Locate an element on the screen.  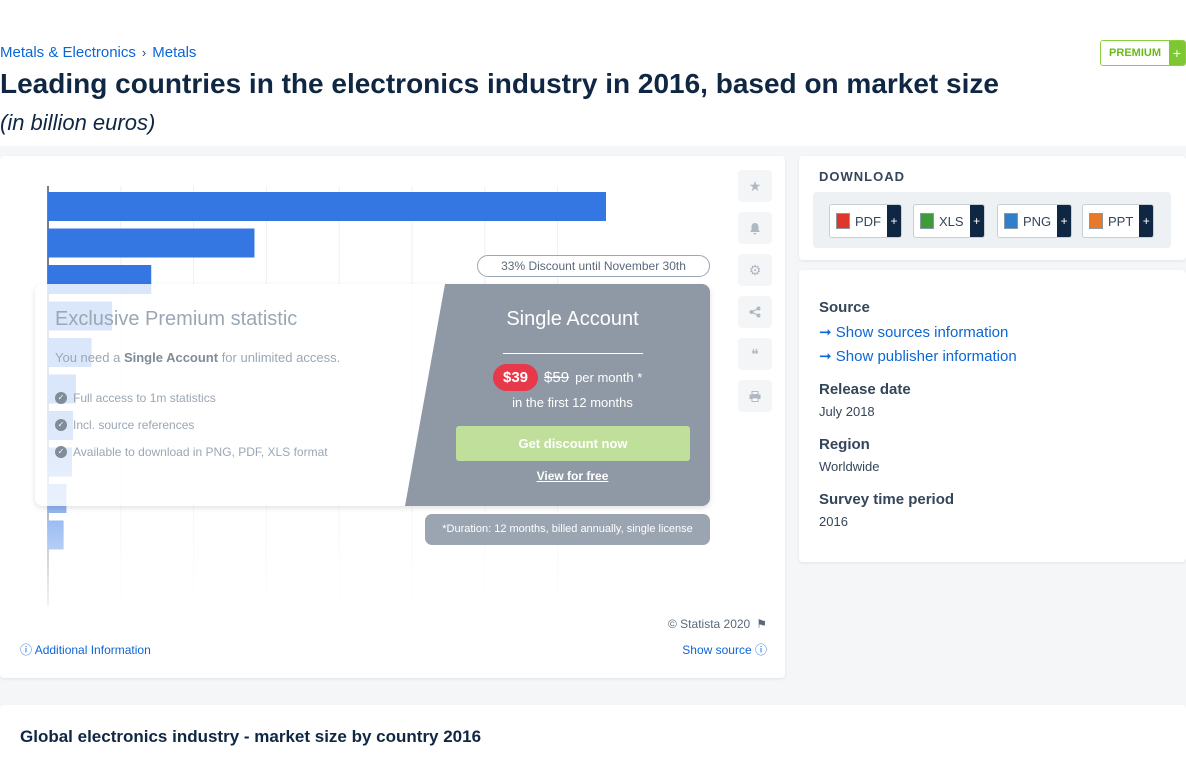
plan-divider is located at coordinates (573, 353).